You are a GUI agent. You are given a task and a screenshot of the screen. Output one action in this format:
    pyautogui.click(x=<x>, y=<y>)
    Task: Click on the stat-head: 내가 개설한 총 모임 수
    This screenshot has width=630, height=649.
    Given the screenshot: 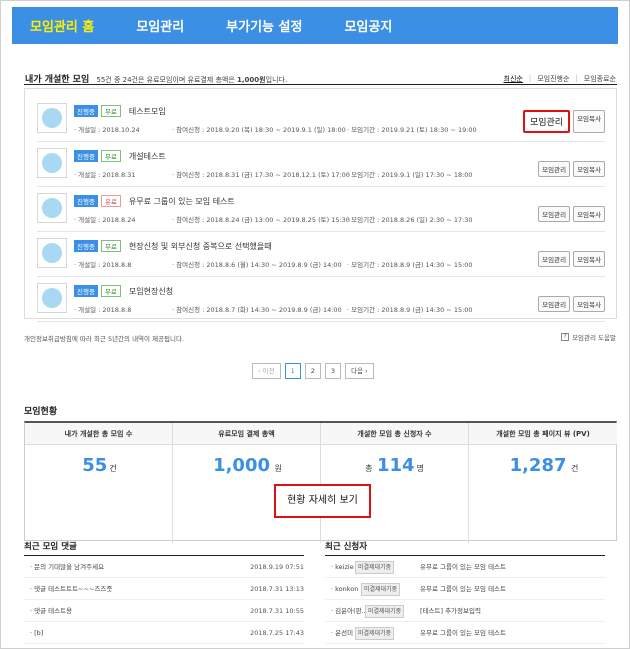 What is the action you would take?
    pyautogui.click(x=98, y=434)
    